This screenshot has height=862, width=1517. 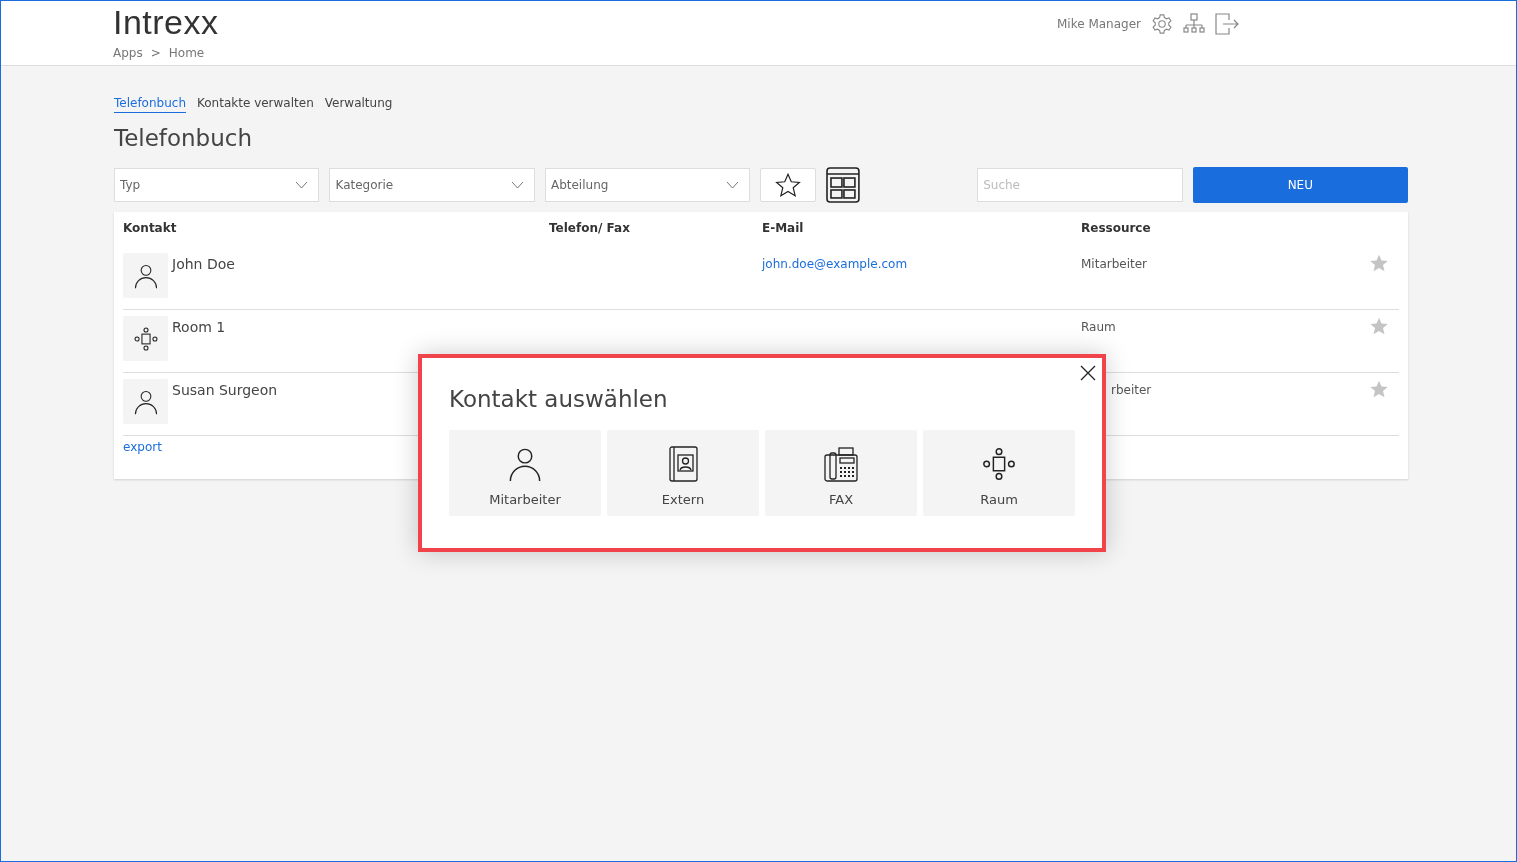 I want to click on contact-type-option: FAX, so click(x=841, y=473).